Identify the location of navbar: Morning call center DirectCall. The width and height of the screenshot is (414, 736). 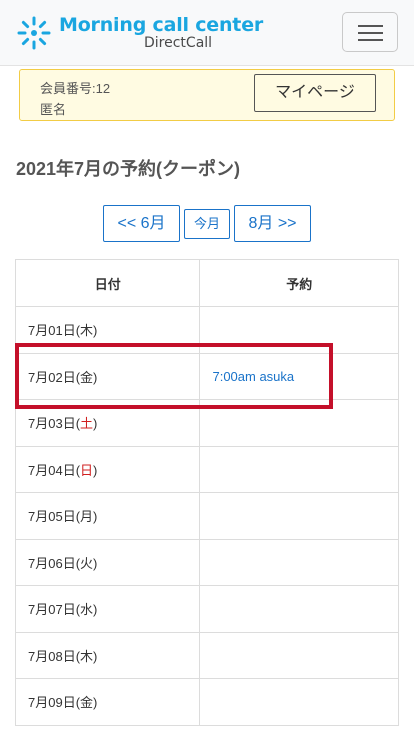
(207, 33).